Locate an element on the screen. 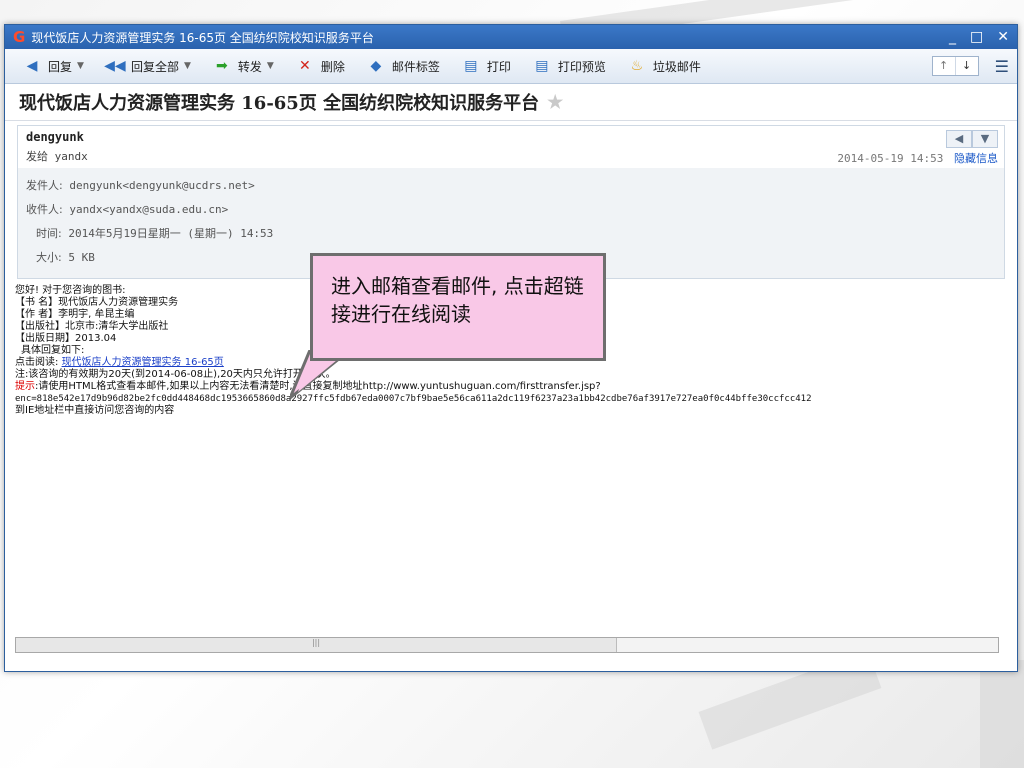  reply-button: ◀ 回复 ▼ is located at coordinates (52, 66).